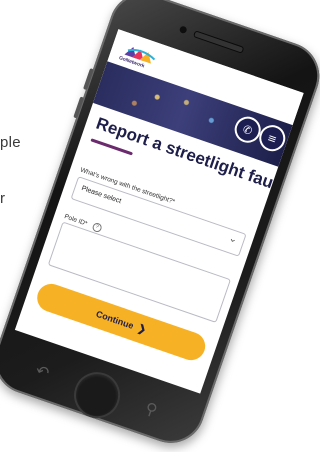 Image resolution: width=320 pixels, height=452 pixels. Describe the element at coordinates (10, 142) in the screenshot. I see `side-text-line-1: ple` at that location.